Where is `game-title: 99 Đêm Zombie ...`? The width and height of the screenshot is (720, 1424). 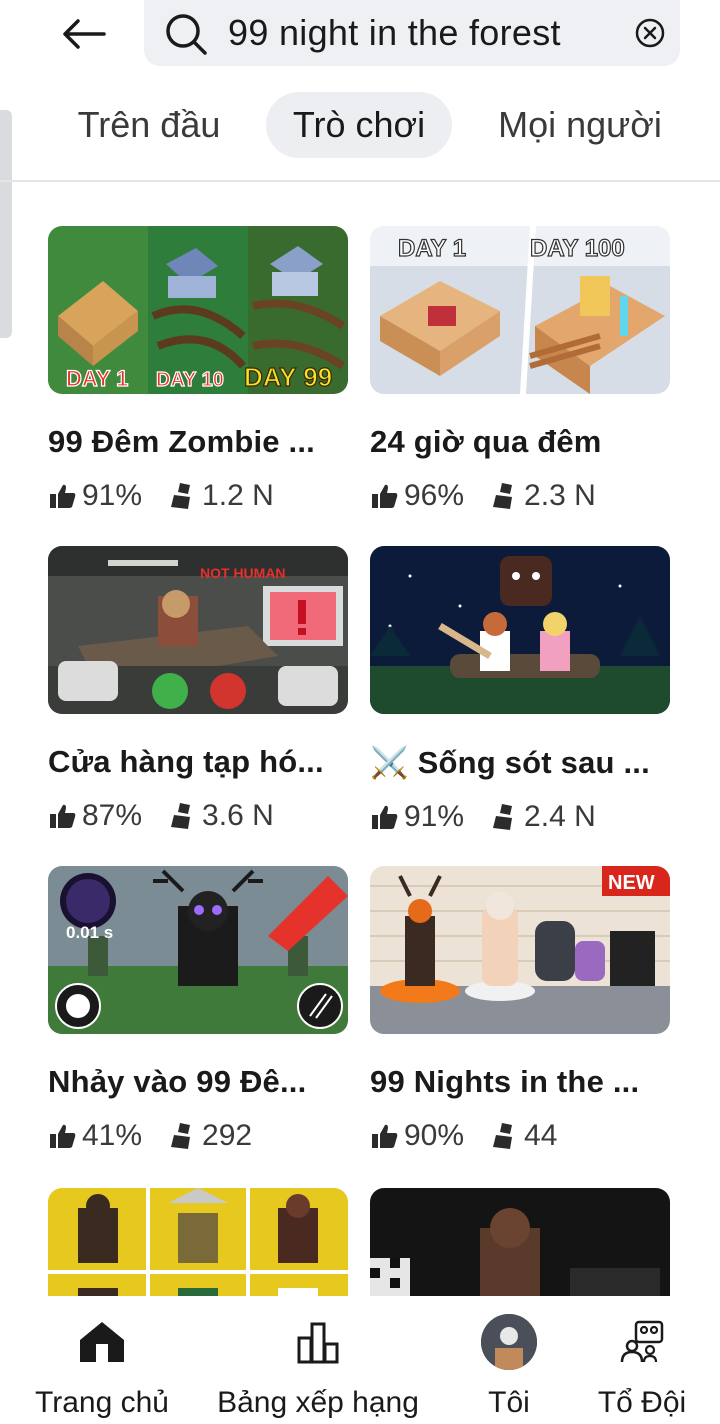
game-title: 99 Đêm Zombie ... is located at coordinates (181, 441).